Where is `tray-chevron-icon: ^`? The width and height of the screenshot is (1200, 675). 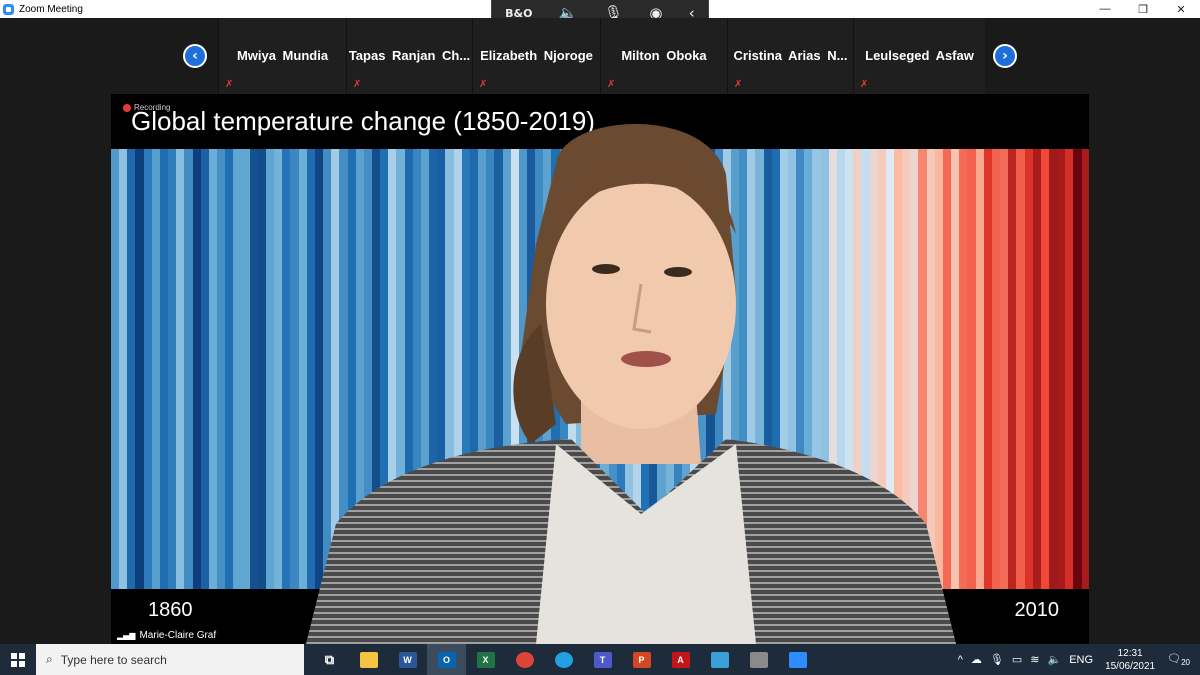
tray-chevron-icon: ^ is located at coordinates (960, 660).